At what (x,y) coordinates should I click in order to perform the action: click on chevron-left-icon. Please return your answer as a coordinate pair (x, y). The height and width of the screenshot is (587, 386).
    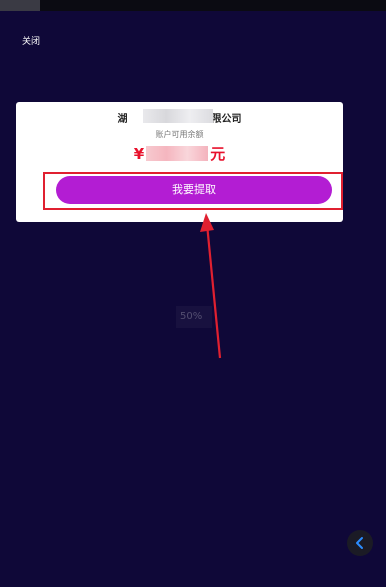
    Looking at the image, I should click on (359, 543).